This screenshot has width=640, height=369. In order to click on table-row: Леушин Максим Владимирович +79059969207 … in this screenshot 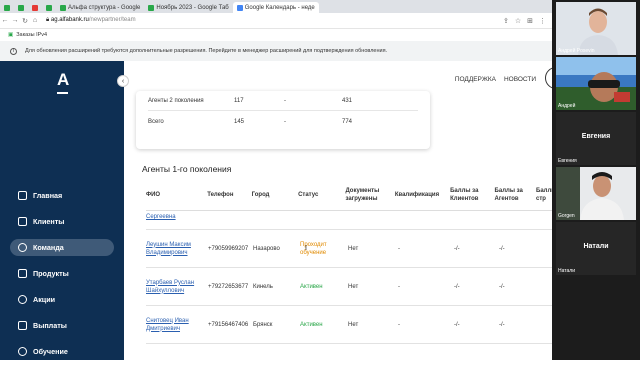, I will do `click(349, 249)`.